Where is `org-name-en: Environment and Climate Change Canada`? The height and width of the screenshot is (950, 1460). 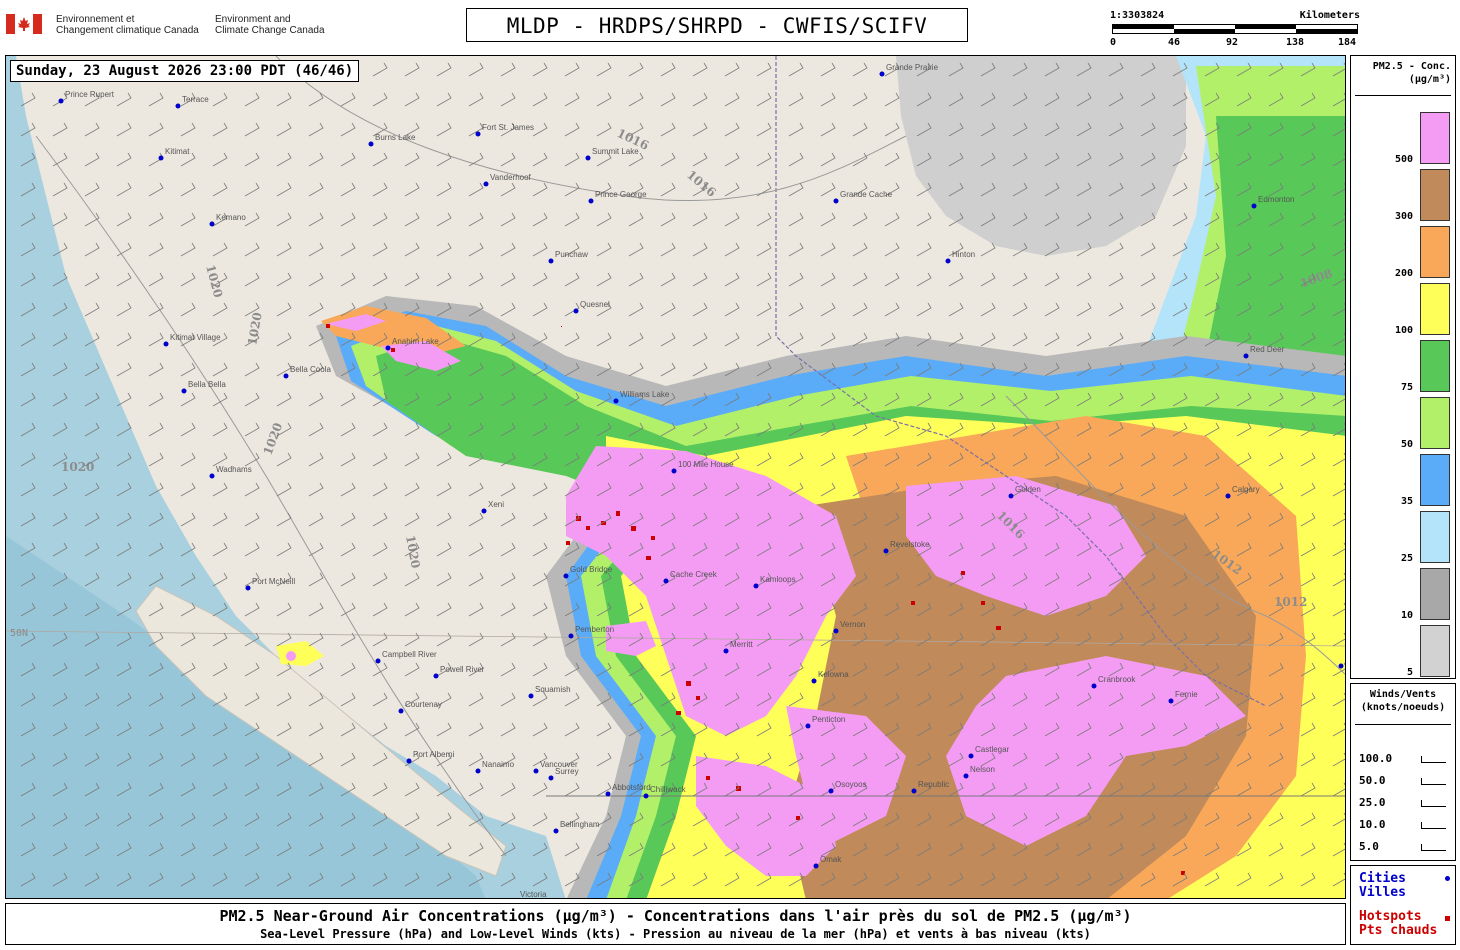 org-name-en: Environment and Climate Change Canada is located at coordinates (270, 25).